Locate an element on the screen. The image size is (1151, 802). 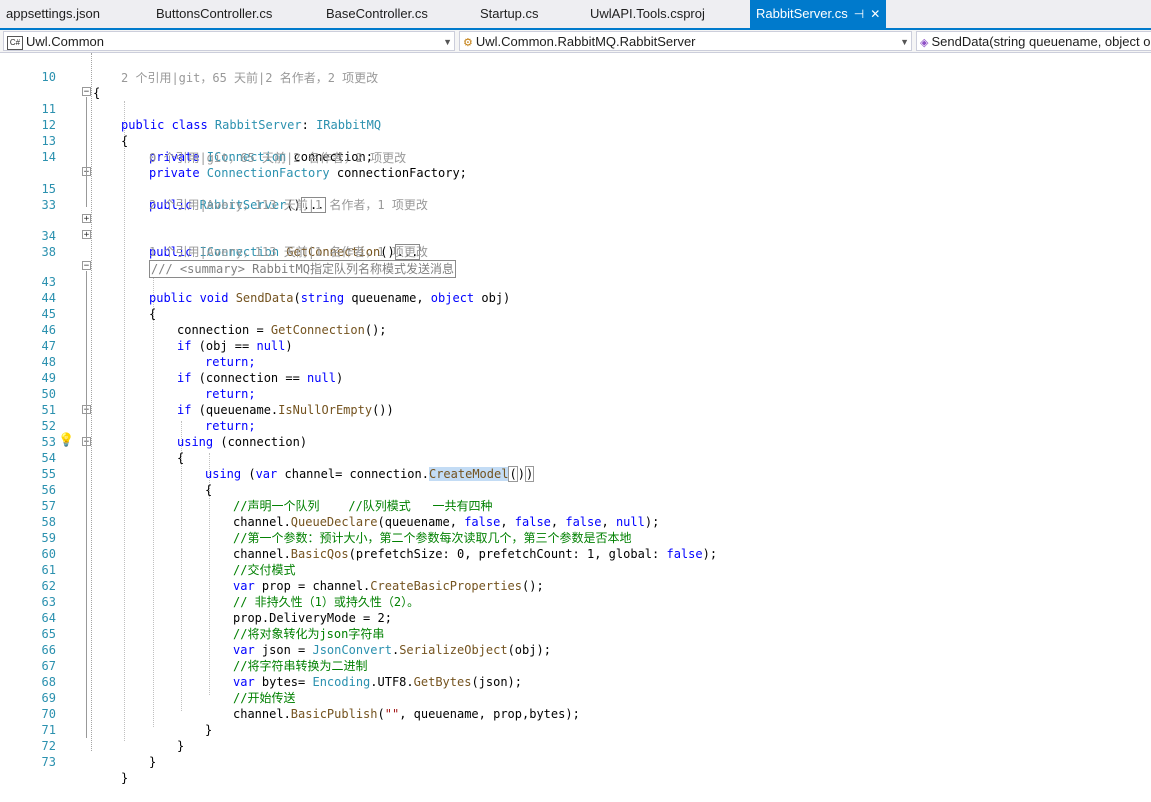
code-line: 46 if (obj == null) is located at coordinates (575, 329).